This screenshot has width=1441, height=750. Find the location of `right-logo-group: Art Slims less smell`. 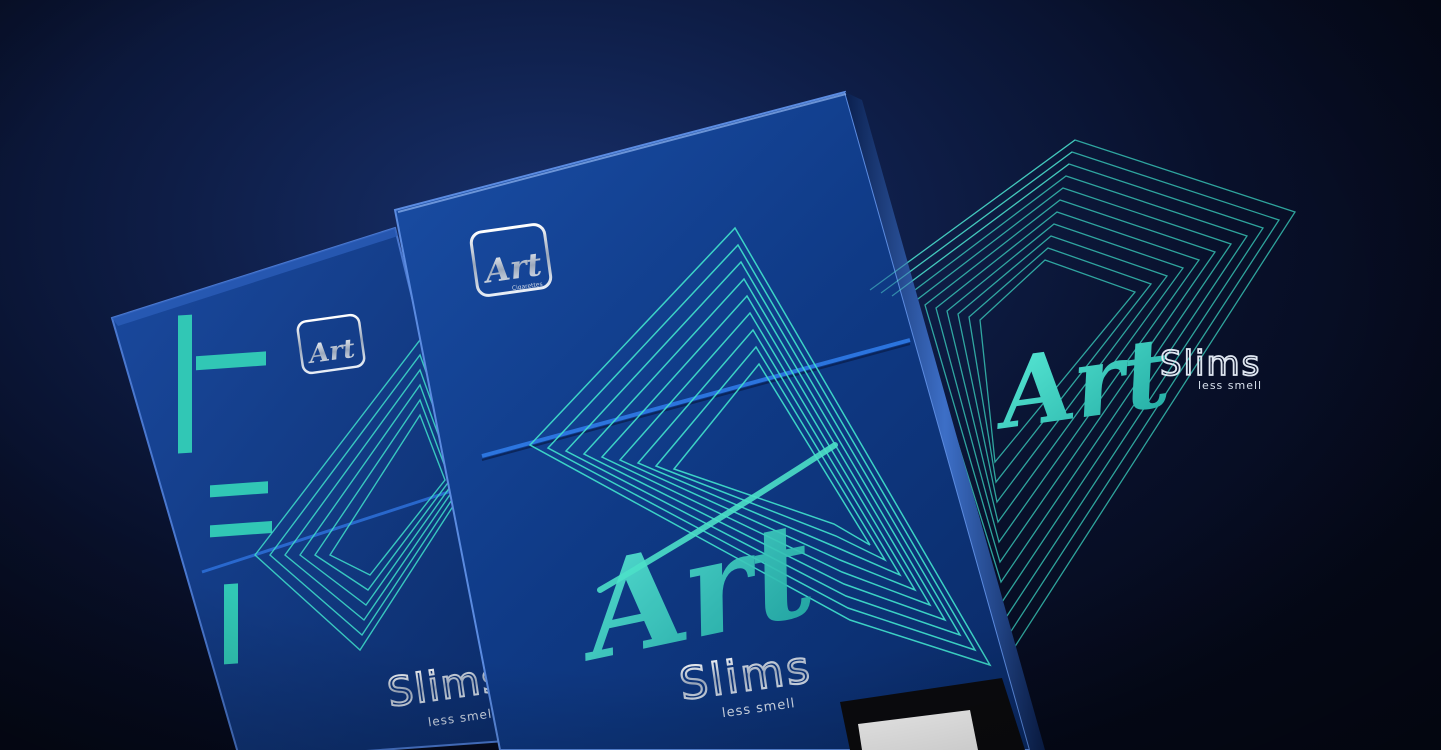

right-logo-group: Art Slims less smell is located at coordinates (1123, 383).